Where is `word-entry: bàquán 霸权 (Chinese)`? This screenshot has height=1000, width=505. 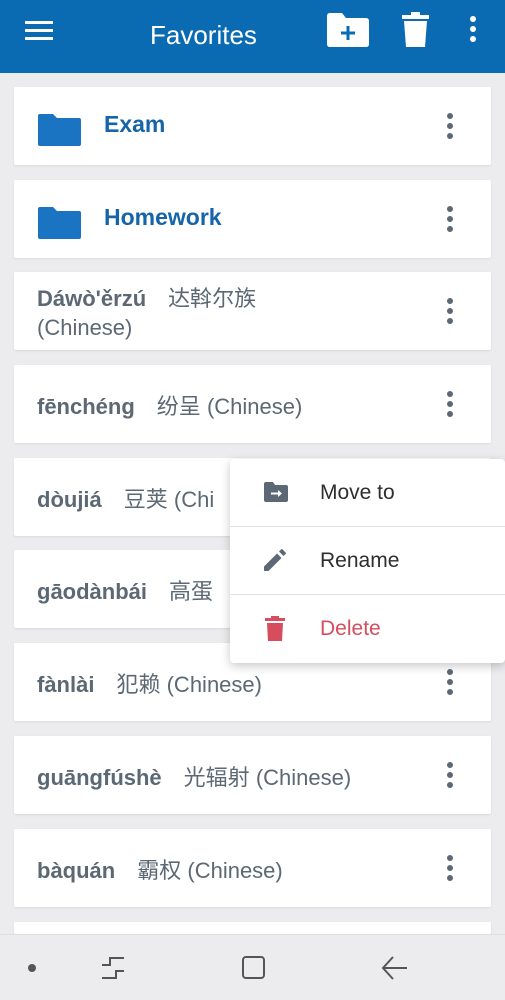 word-entry: bàquán 霸权 (Chinese) is located at coordinates (160, 869).